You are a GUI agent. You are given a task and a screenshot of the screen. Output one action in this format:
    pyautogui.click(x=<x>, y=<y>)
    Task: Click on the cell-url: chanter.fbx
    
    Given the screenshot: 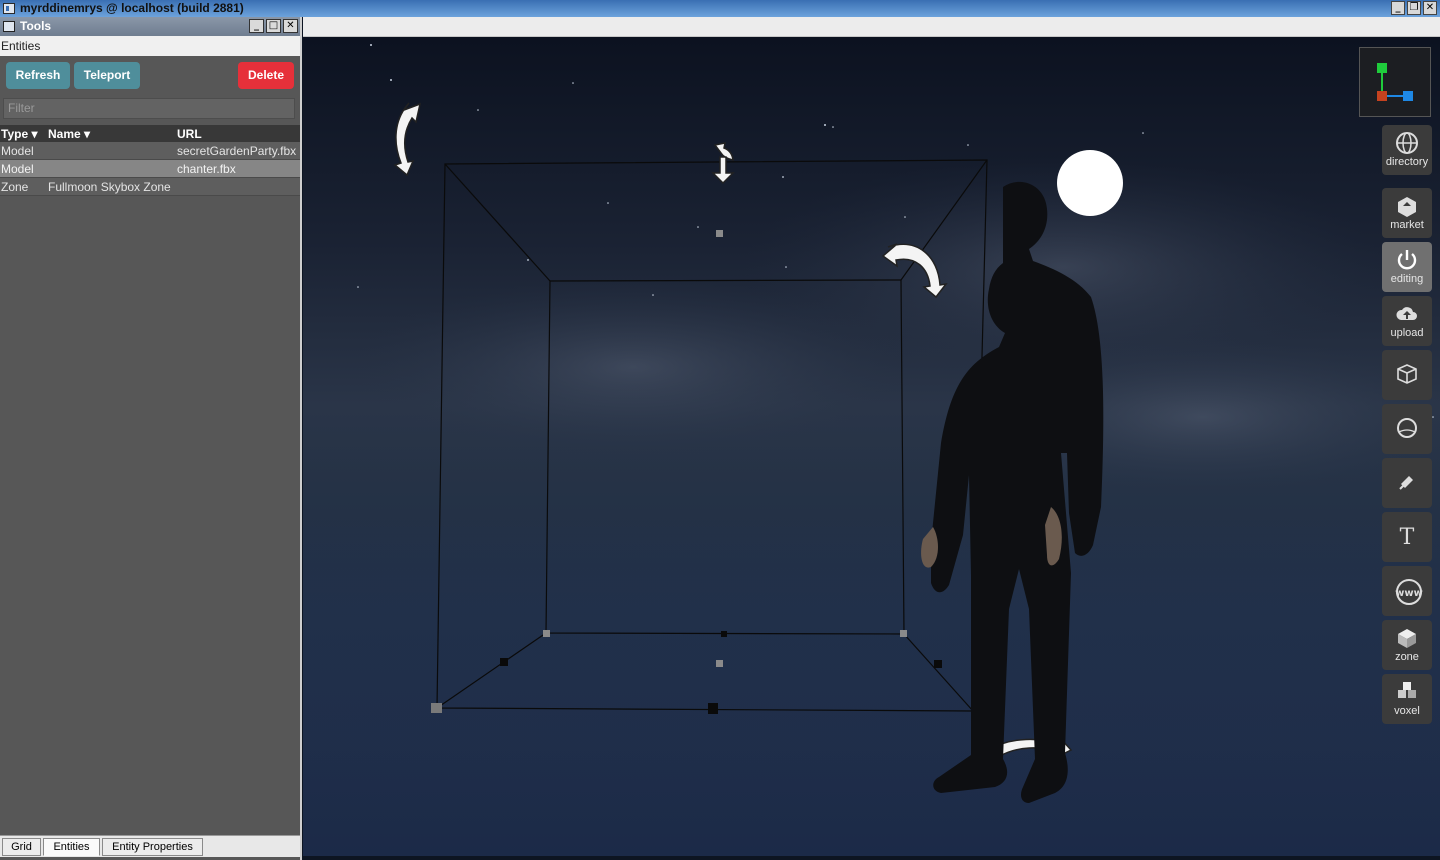 What is the action you would take?
    pyautogui.click(x=206, y=169)
    